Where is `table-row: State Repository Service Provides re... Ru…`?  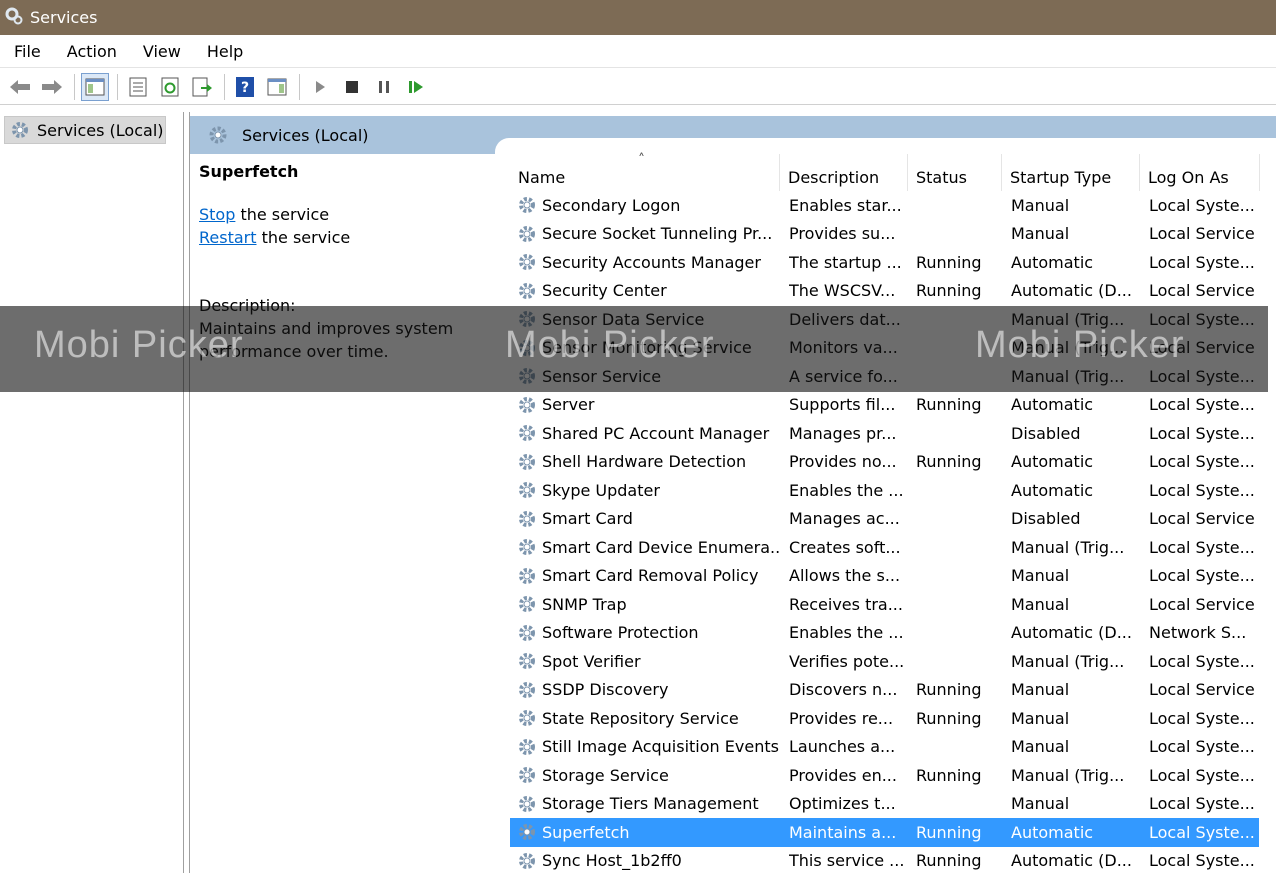 table-row: State Repository Service Provides re... Ru… is located at coordinates (884, 718).